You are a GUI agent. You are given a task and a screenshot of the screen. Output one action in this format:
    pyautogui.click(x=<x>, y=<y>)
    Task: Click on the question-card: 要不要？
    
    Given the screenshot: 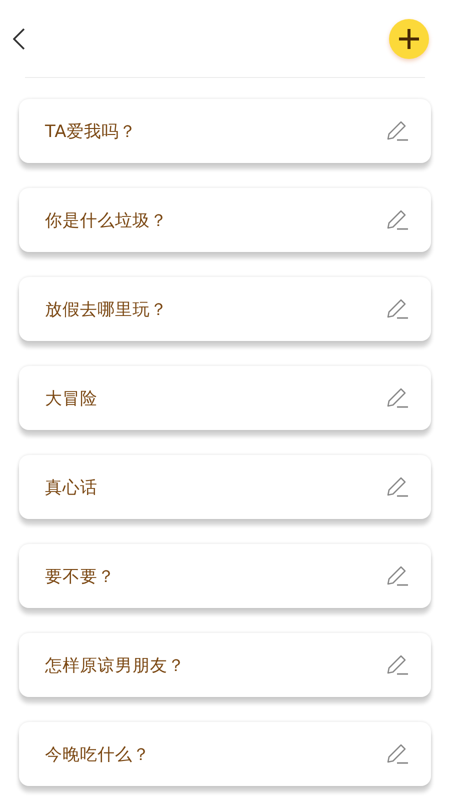 What is the action you would take?
    pyautogui.click(x=225, y=576)
    